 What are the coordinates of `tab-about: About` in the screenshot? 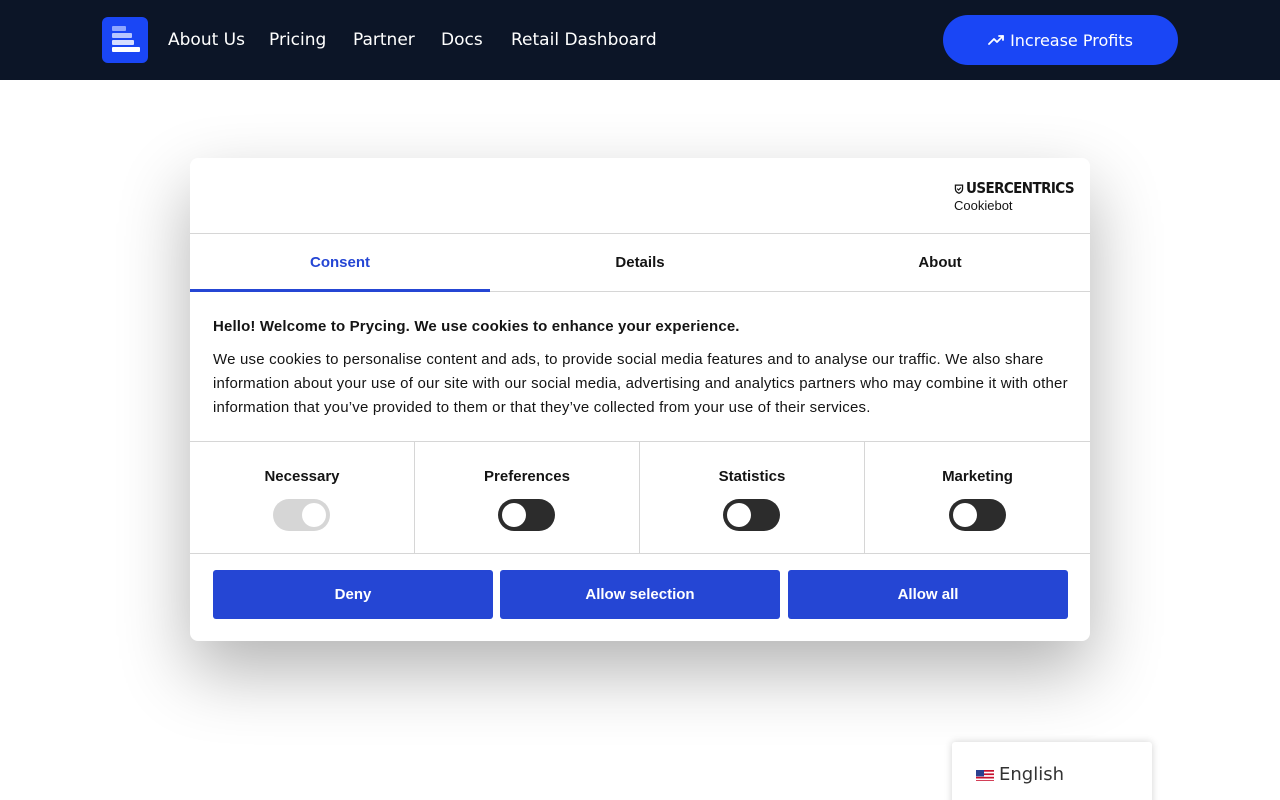 It's located at (940, 262).